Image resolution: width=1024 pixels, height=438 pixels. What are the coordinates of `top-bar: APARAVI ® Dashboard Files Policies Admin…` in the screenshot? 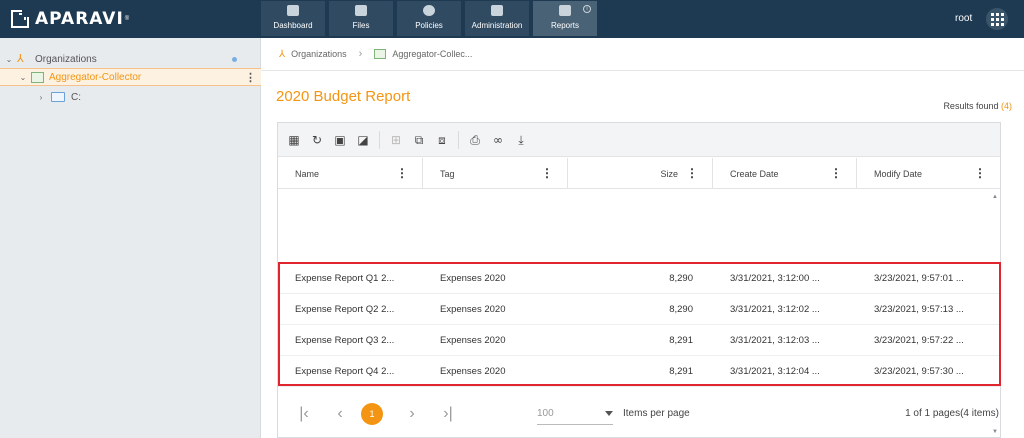 It's located at (512, 19).